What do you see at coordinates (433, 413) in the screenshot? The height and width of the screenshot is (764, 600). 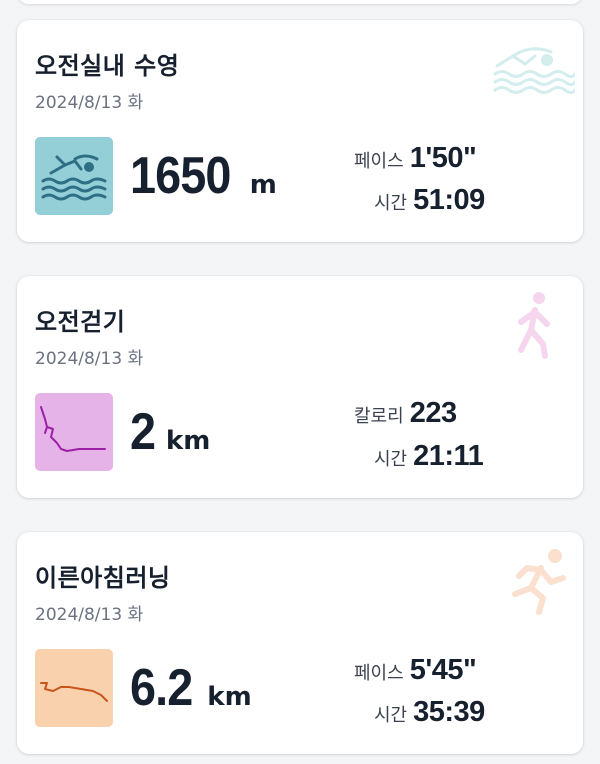 I see `stat-value: 223` at bounding box center [433, 413].